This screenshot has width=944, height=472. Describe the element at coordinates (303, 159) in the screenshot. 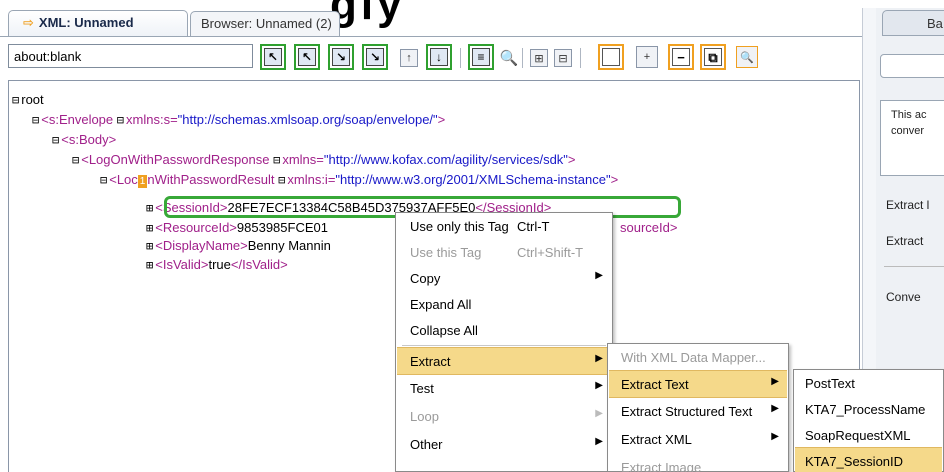

I see `attribute-name: xmlns=` at that location.